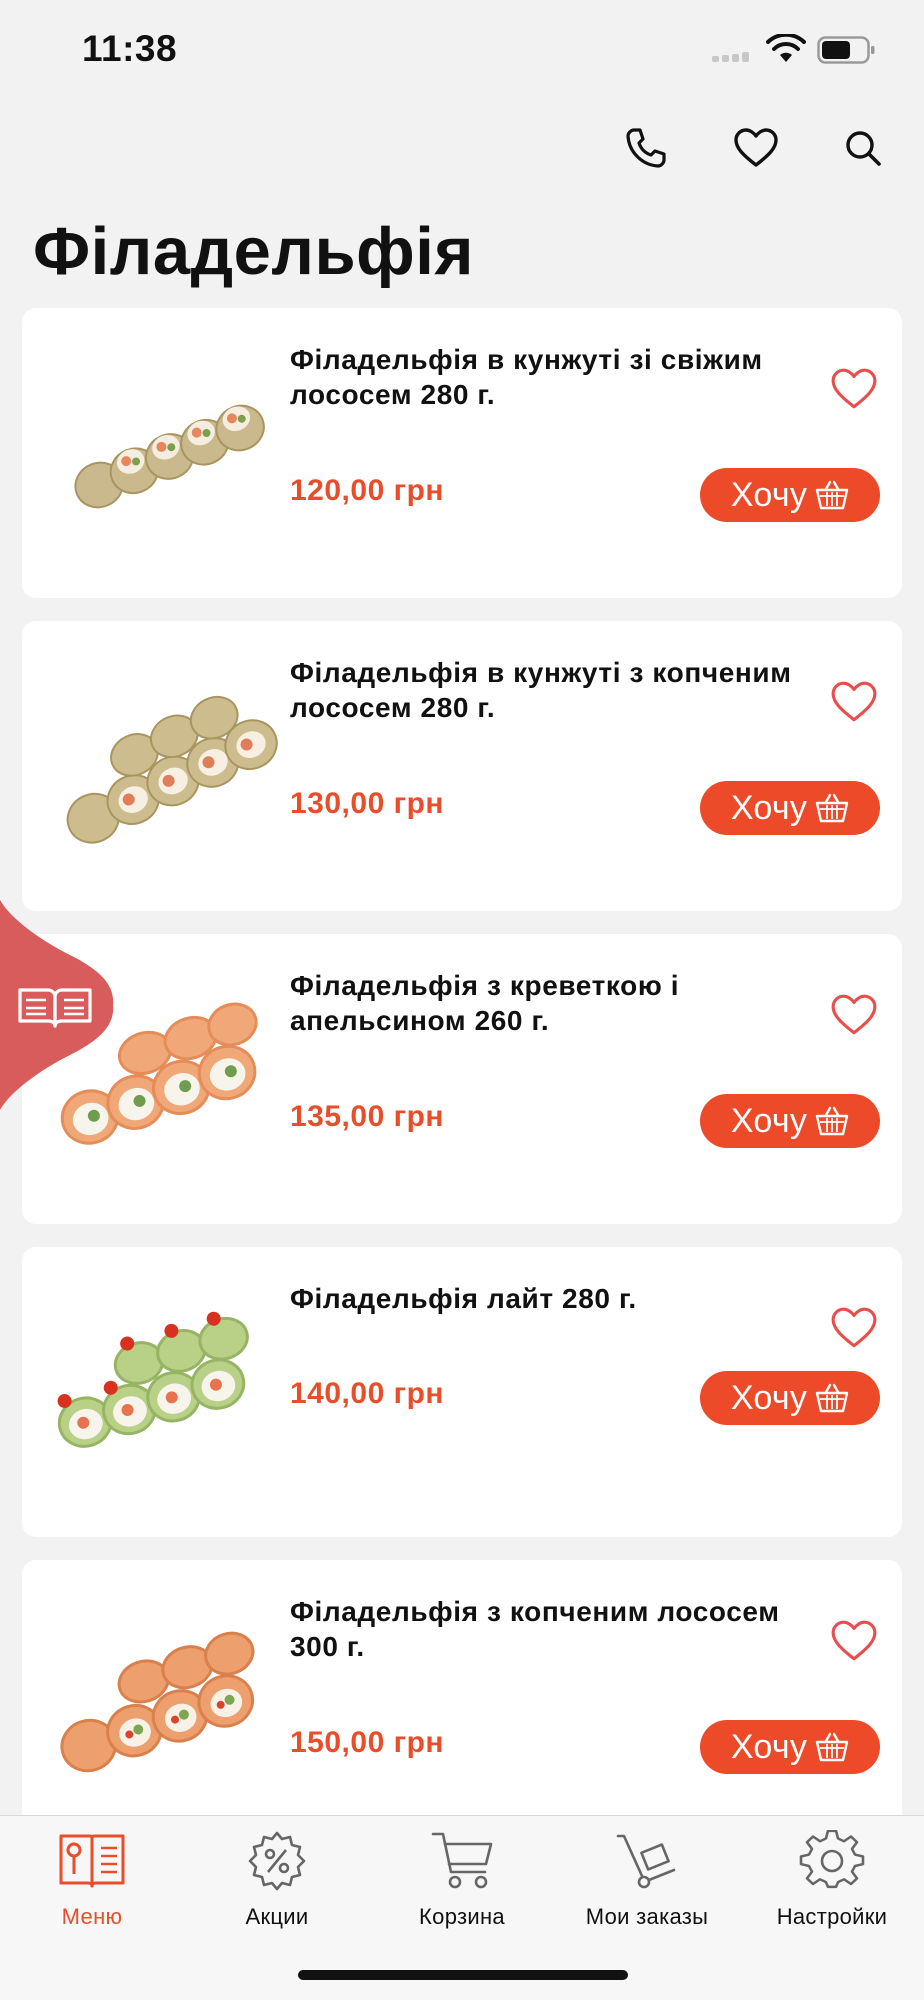  Describe the element at coordinates (277, 1916) in the screenshot. I see `tab-label: Акции` at that location.